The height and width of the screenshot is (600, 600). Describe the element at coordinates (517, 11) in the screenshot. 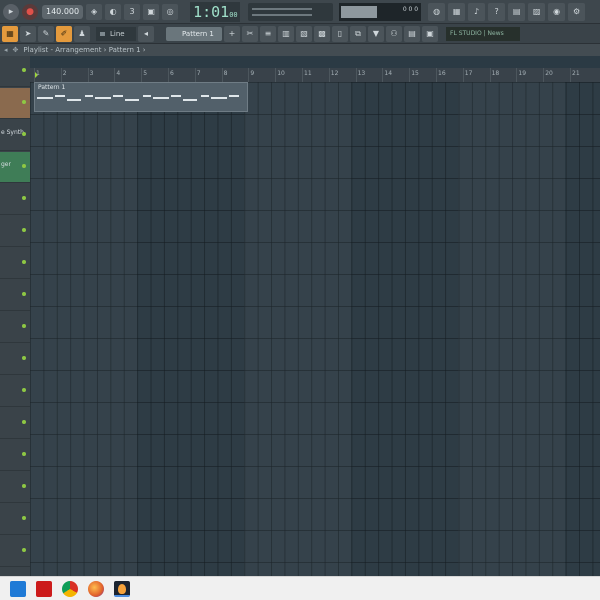

I see `mixer-icon: ▤` at that location.